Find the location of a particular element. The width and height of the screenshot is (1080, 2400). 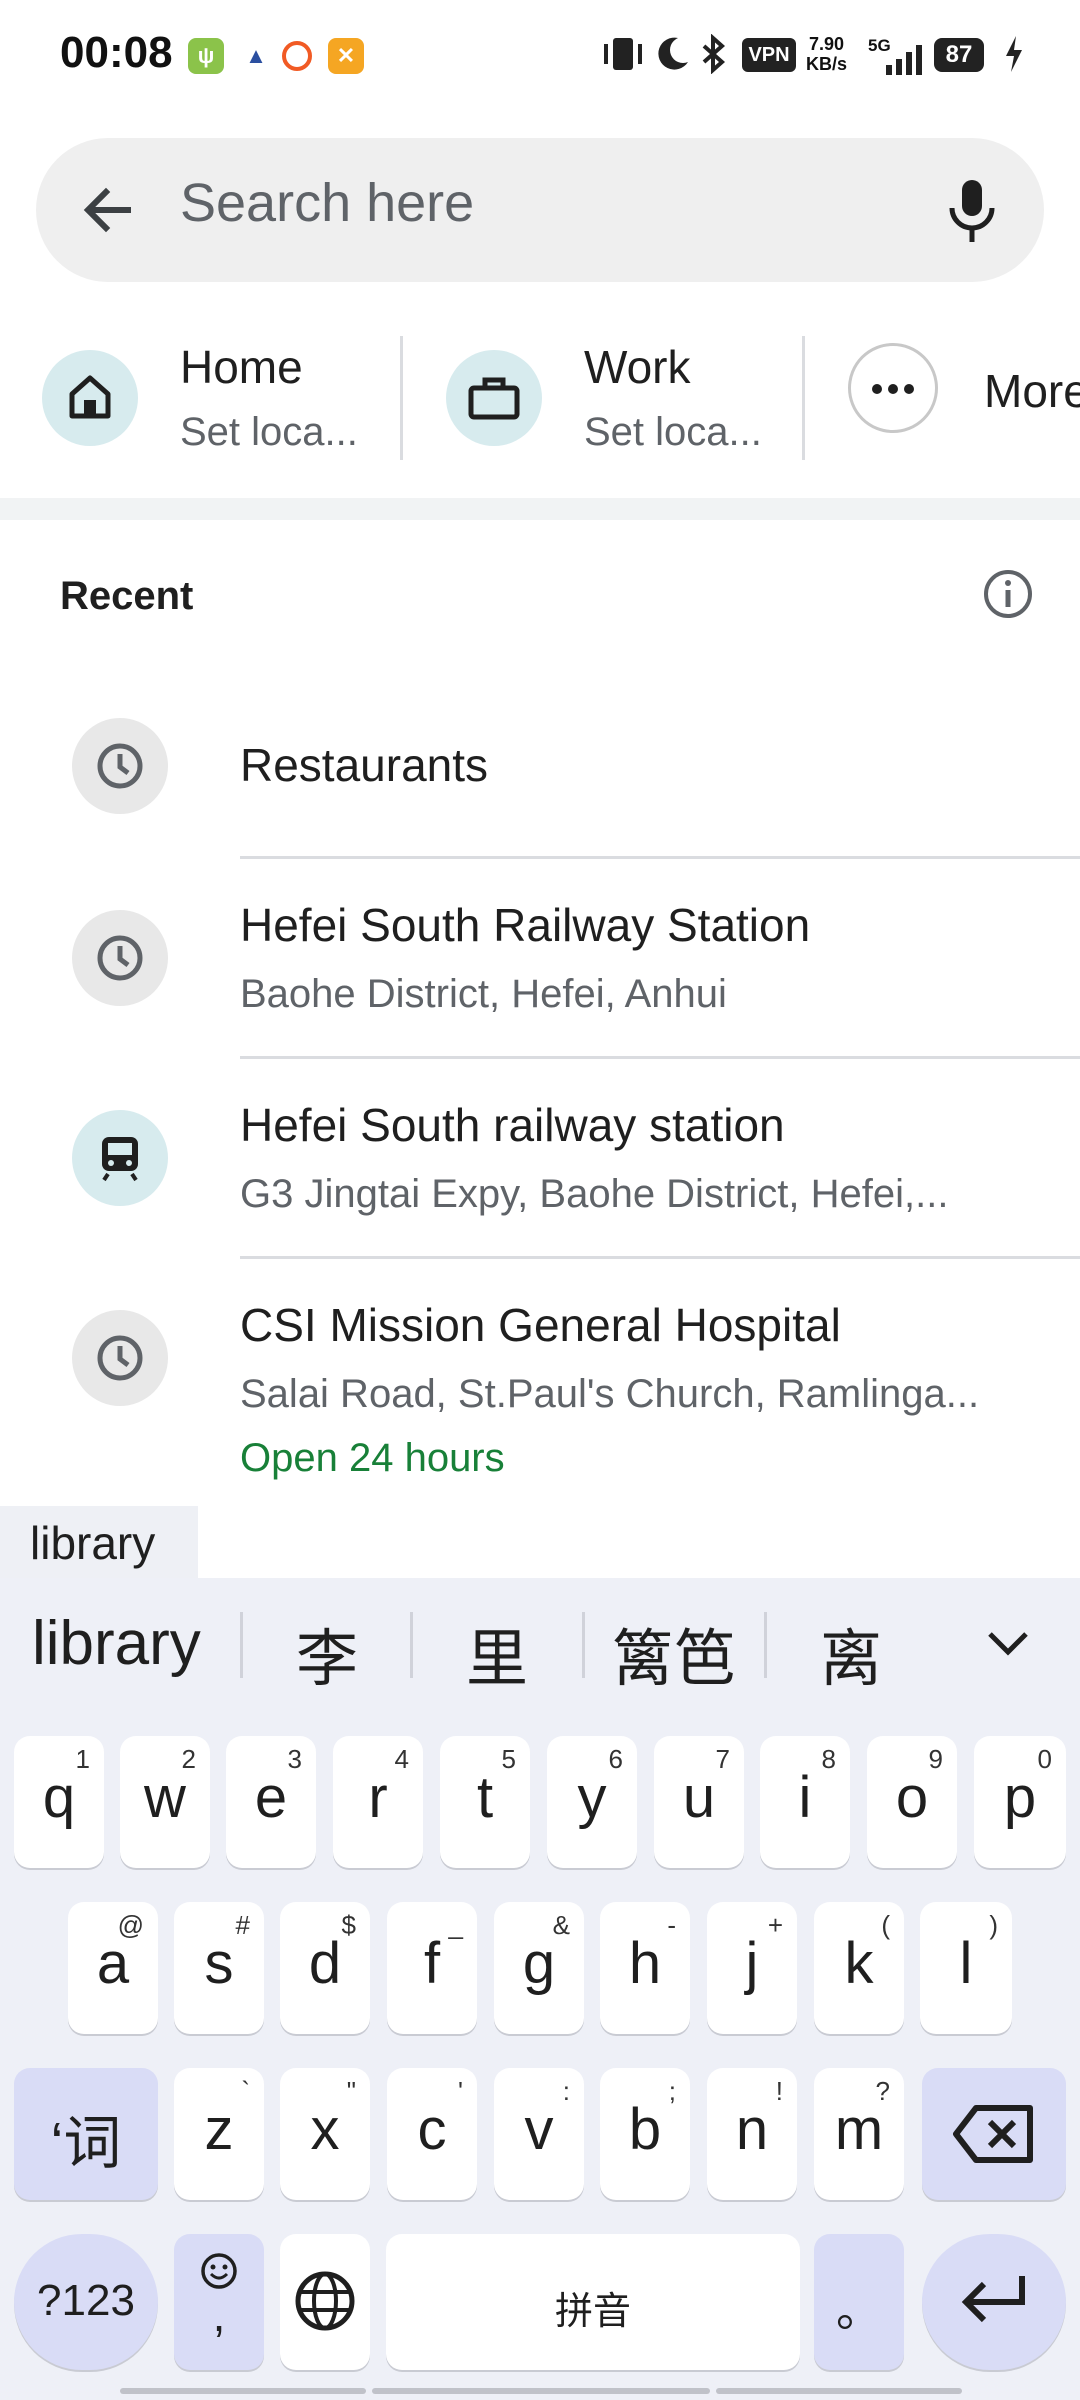

enter-icon is located at coordinates (993, 2299).